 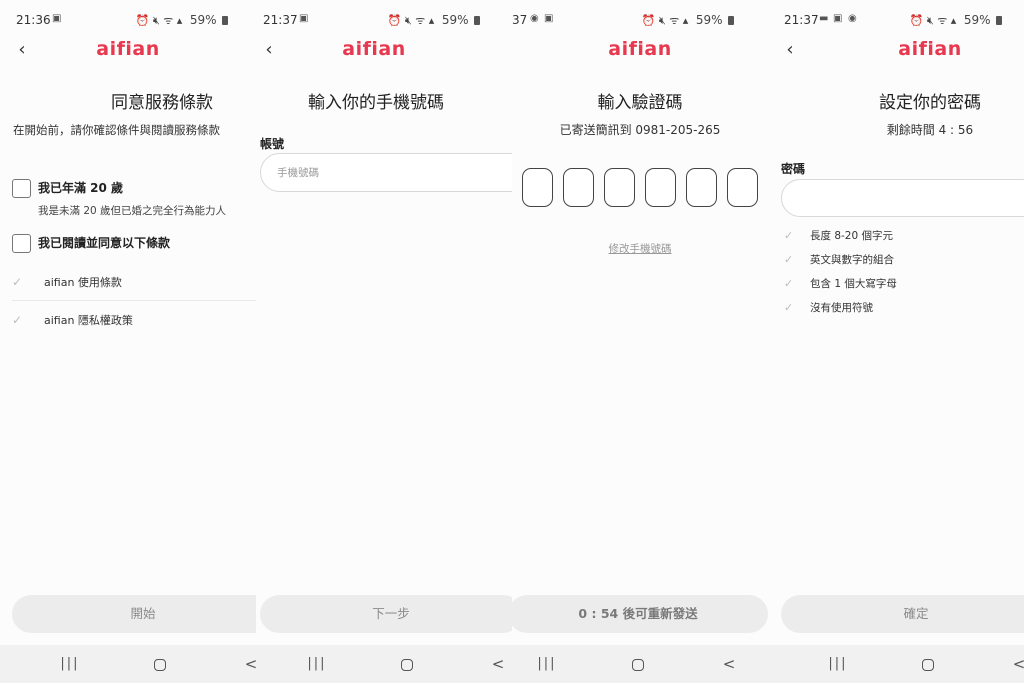 I want to click on sent-to-text: 已寄送簡訊到 0981-205-265, so click(x=640, y=130).